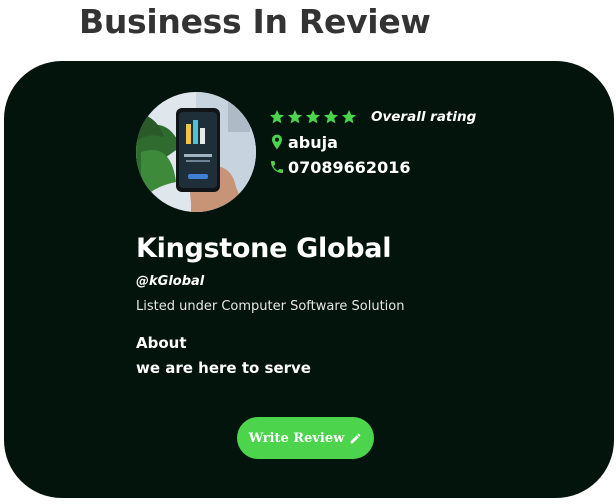  Describe the element at coordinates (170, 281) in the screenshot. I see `business-handle: @kGlobal` at that location.